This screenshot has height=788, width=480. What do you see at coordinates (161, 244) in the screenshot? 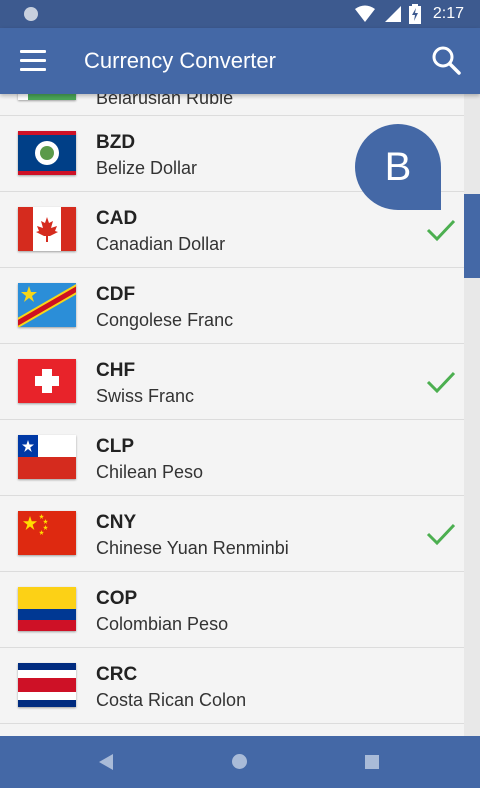
I see `currency-name: Canadian Dollar` at bounding box center [161, 244].